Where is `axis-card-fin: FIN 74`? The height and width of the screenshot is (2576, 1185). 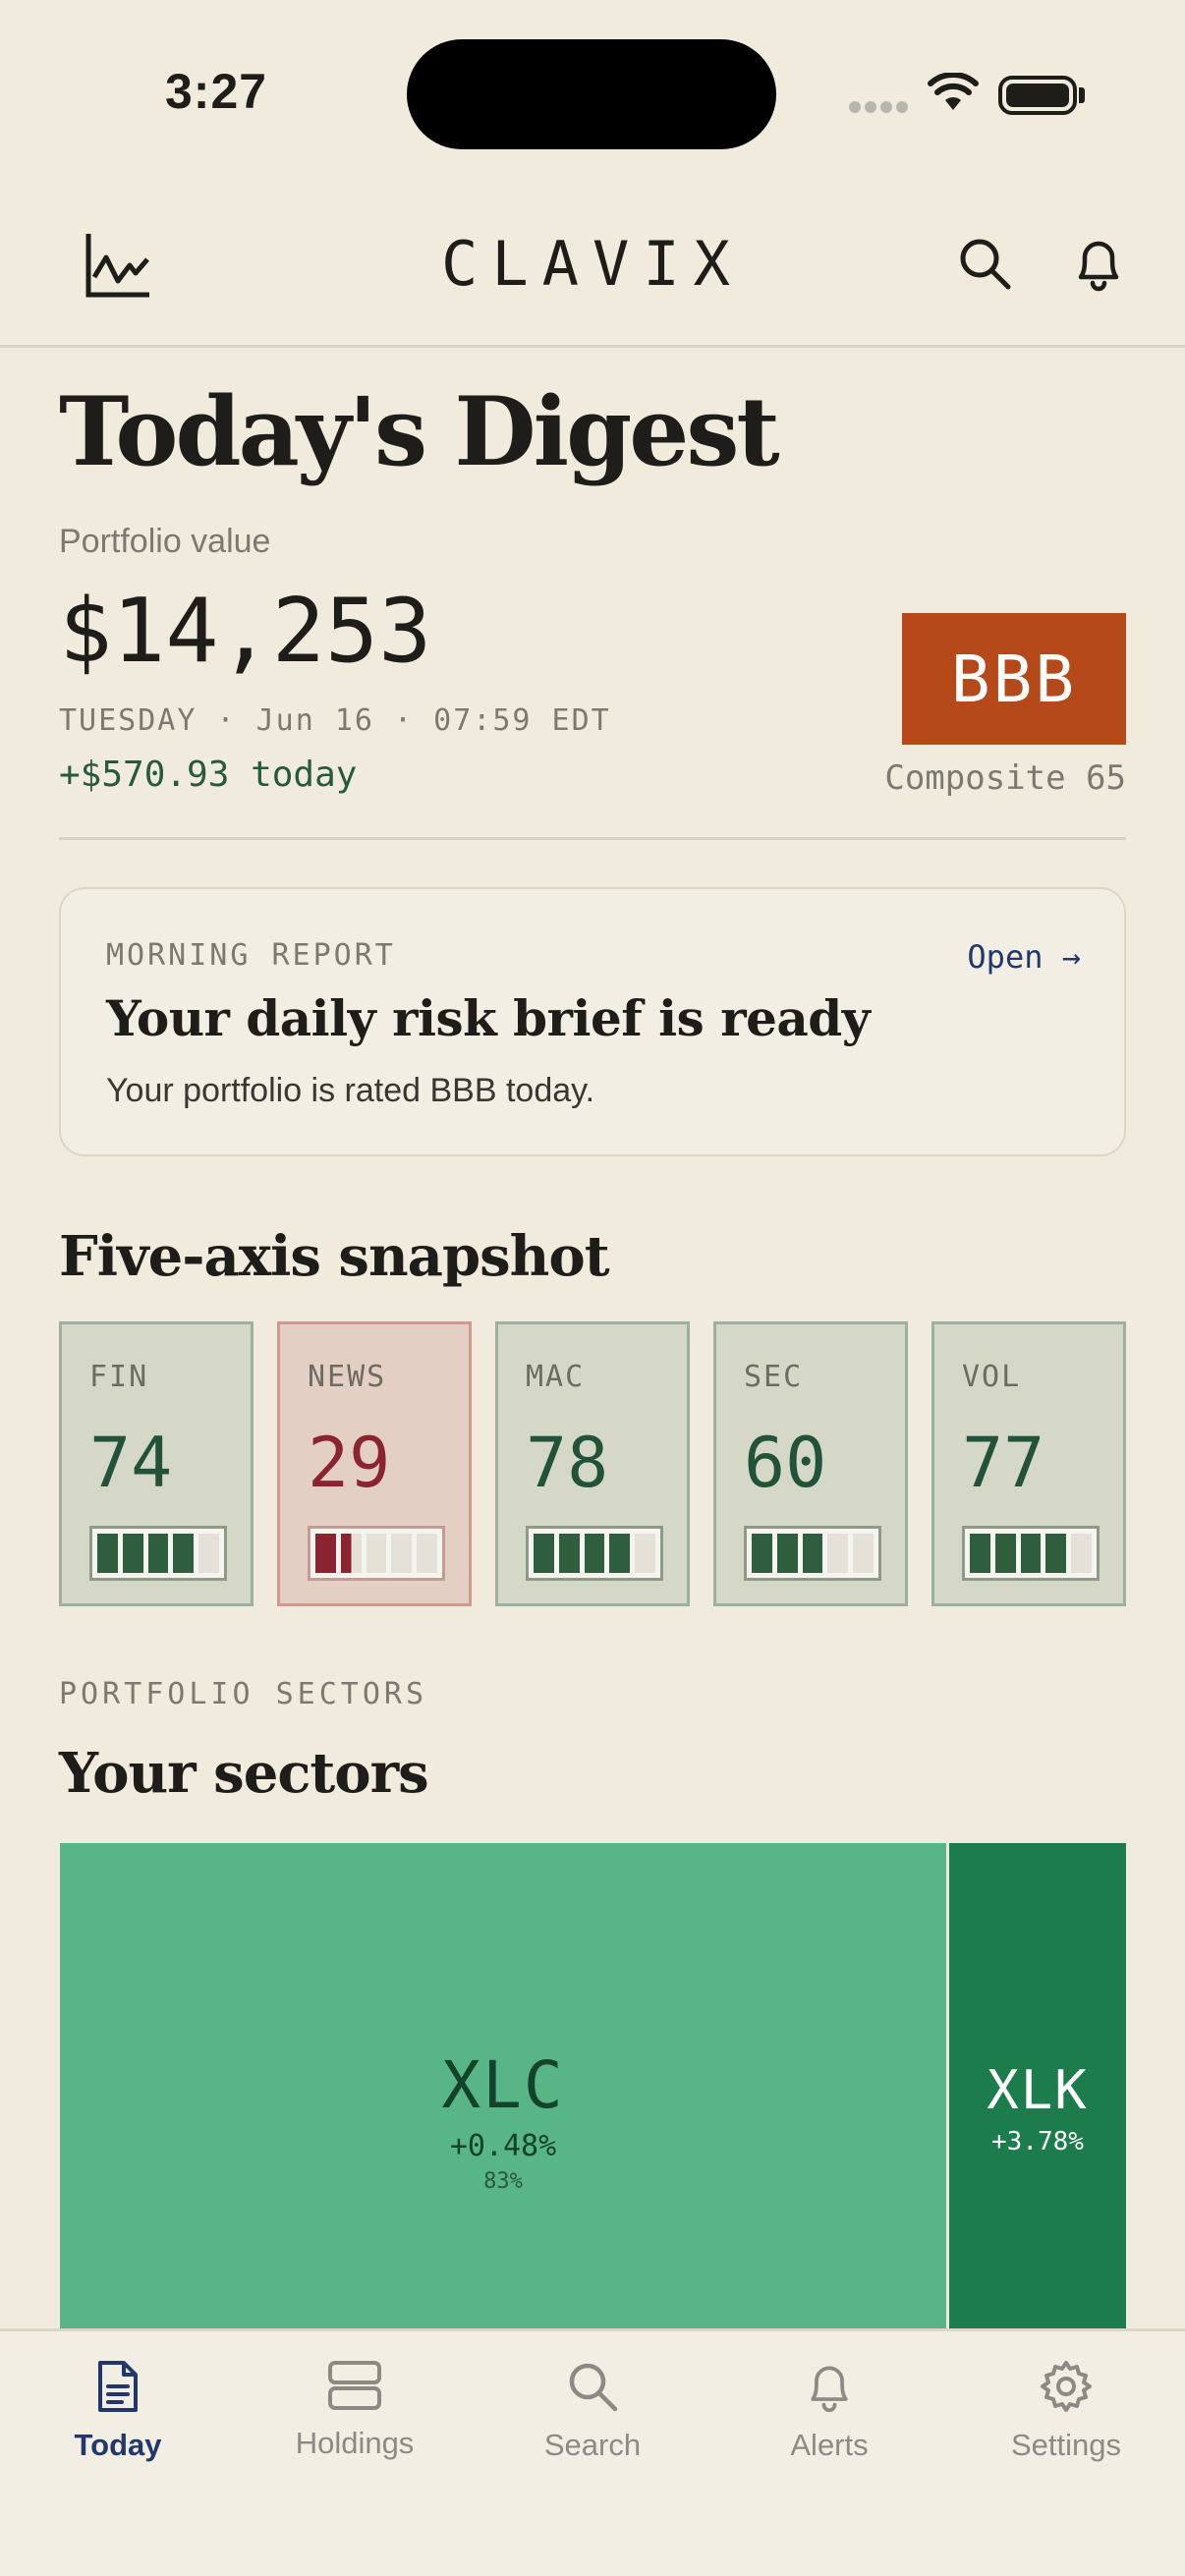
axis-card-fin: FIN 74 is located at coordinates (156, 1463).